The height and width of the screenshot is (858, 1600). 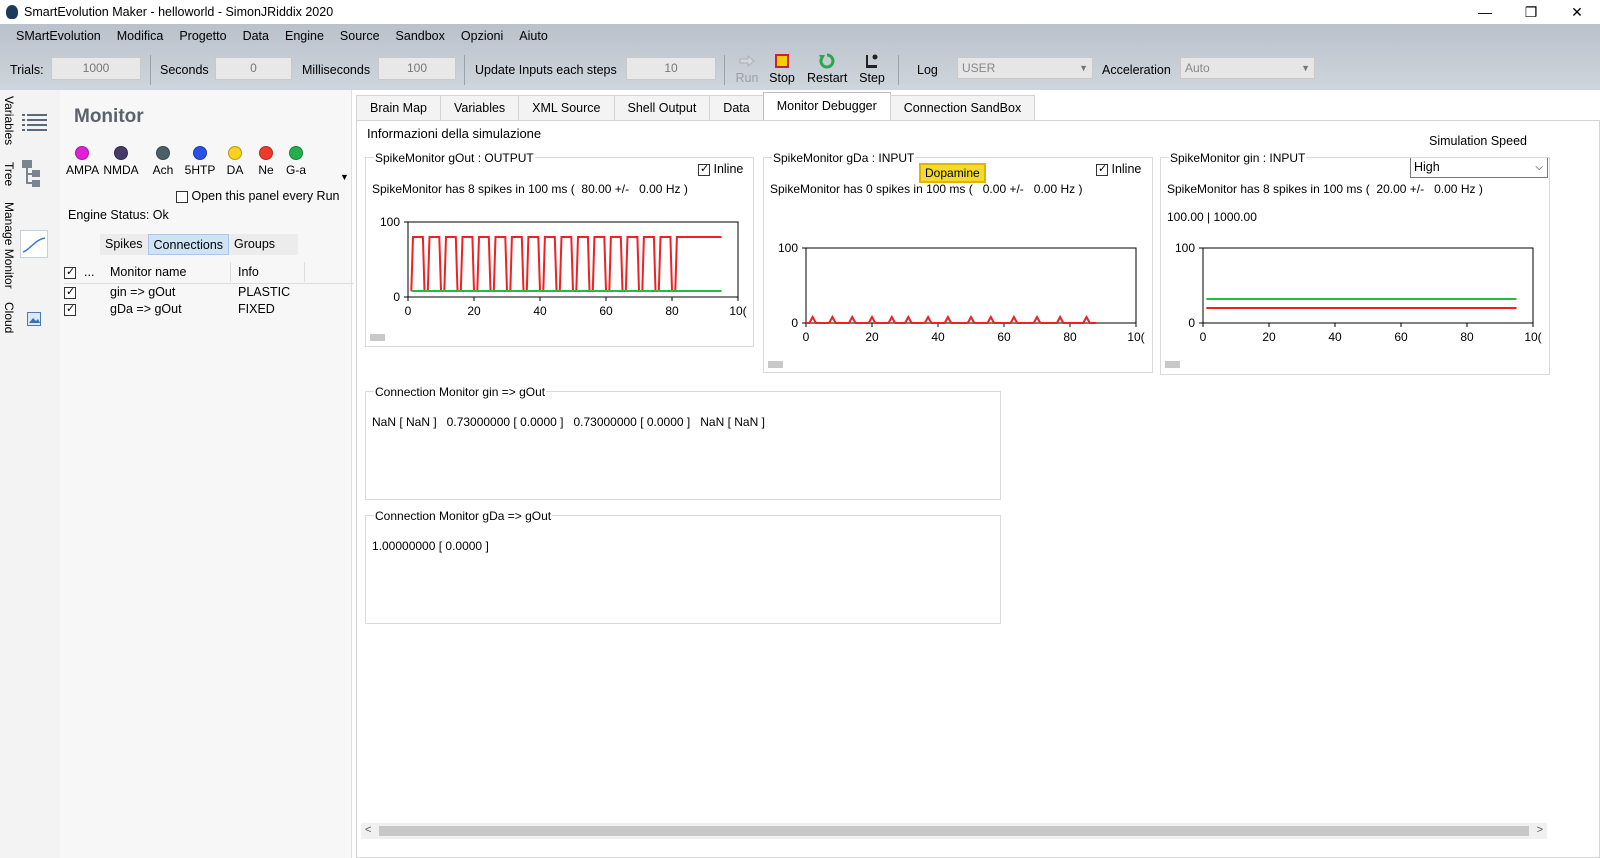 I want to click on tab-shell-output: Shell Output, so click(x=662, y=107).